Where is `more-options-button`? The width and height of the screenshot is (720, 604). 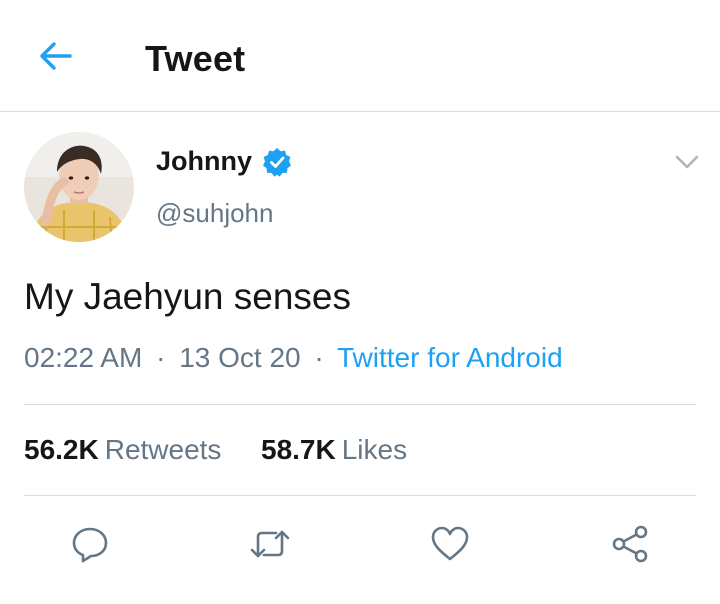 more-options-button is located at coordinates (687, 162).